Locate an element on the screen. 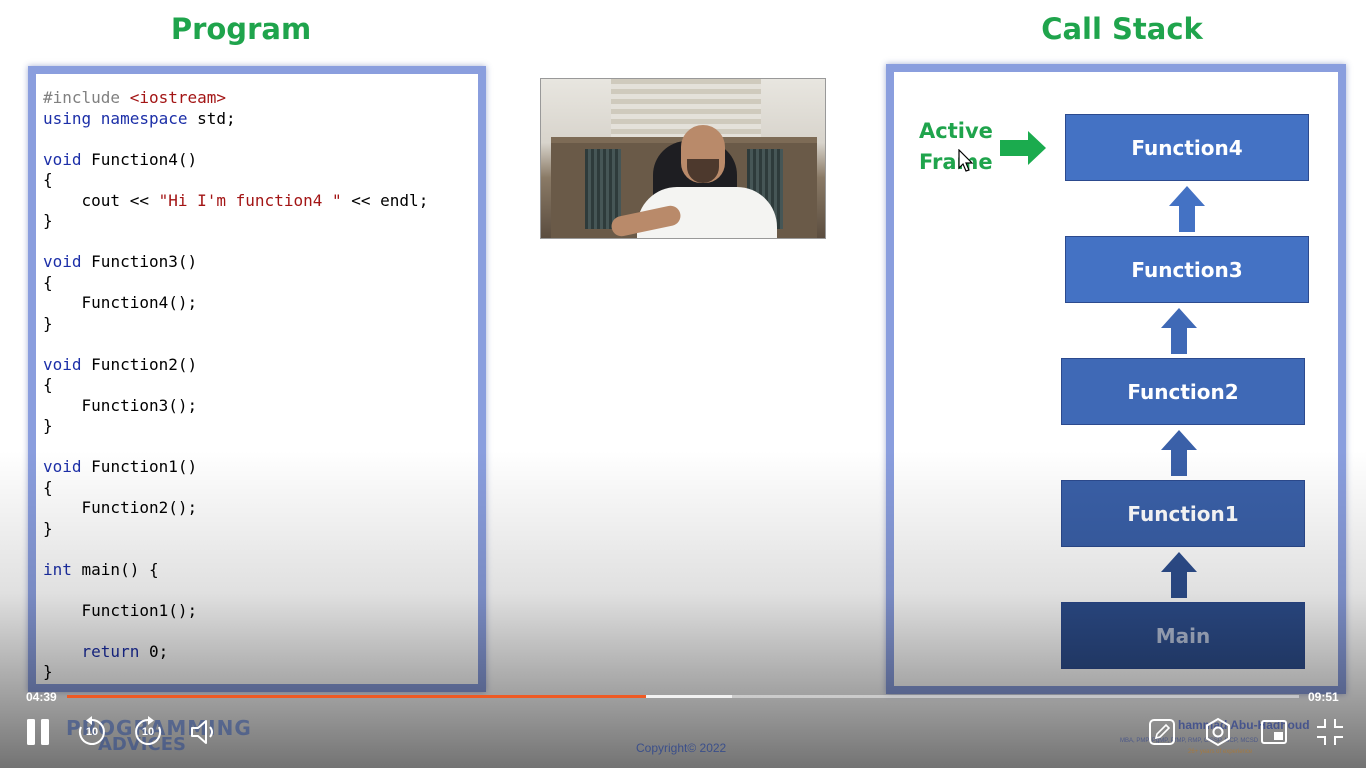 Image resolution: width=1366 pixels, height=768 pixels. progress-fill is located at coordinates (357, 696).